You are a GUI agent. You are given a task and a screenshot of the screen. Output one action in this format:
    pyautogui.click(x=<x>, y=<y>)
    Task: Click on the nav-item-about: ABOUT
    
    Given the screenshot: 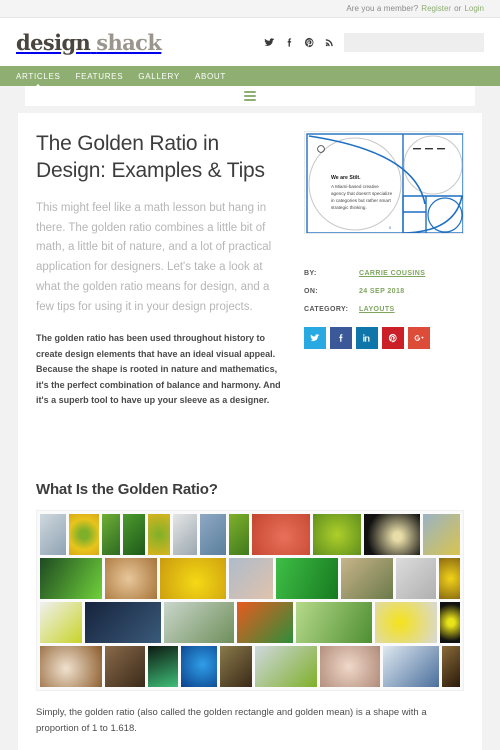 What is the action you would take?
    pyautogui.click(x=210, y=76)
    